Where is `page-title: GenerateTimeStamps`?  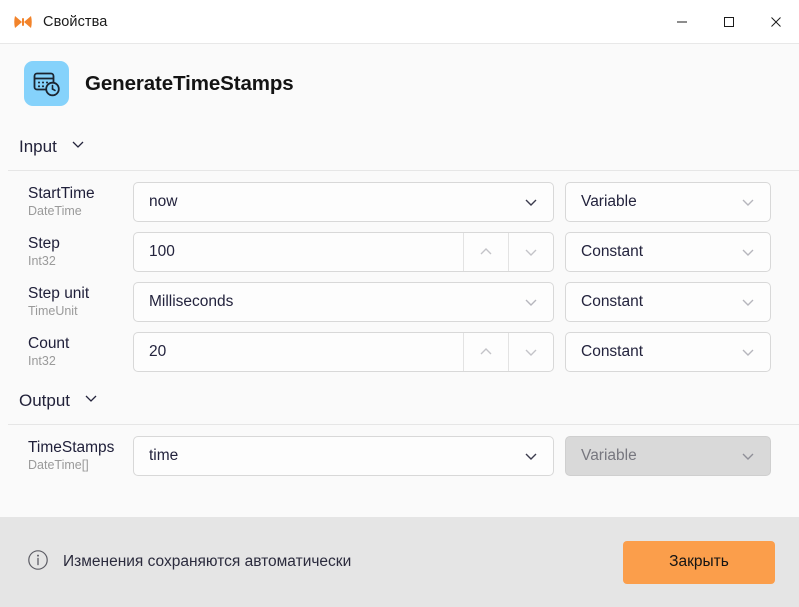 page-title: GenerateTimeStamps is located at coordinates (189, 83).